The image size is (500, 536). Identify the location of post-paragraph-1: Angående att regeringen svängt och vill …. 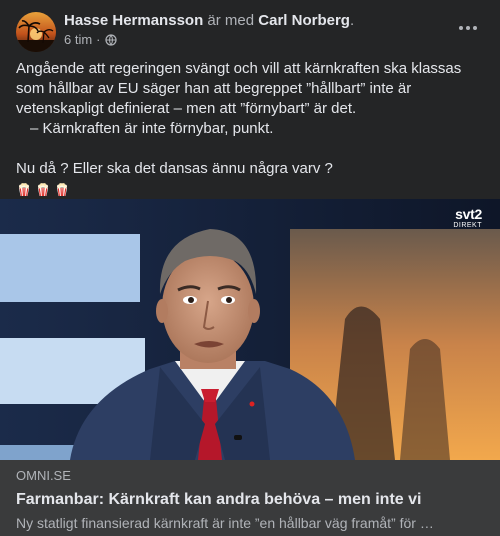
(239, 88).